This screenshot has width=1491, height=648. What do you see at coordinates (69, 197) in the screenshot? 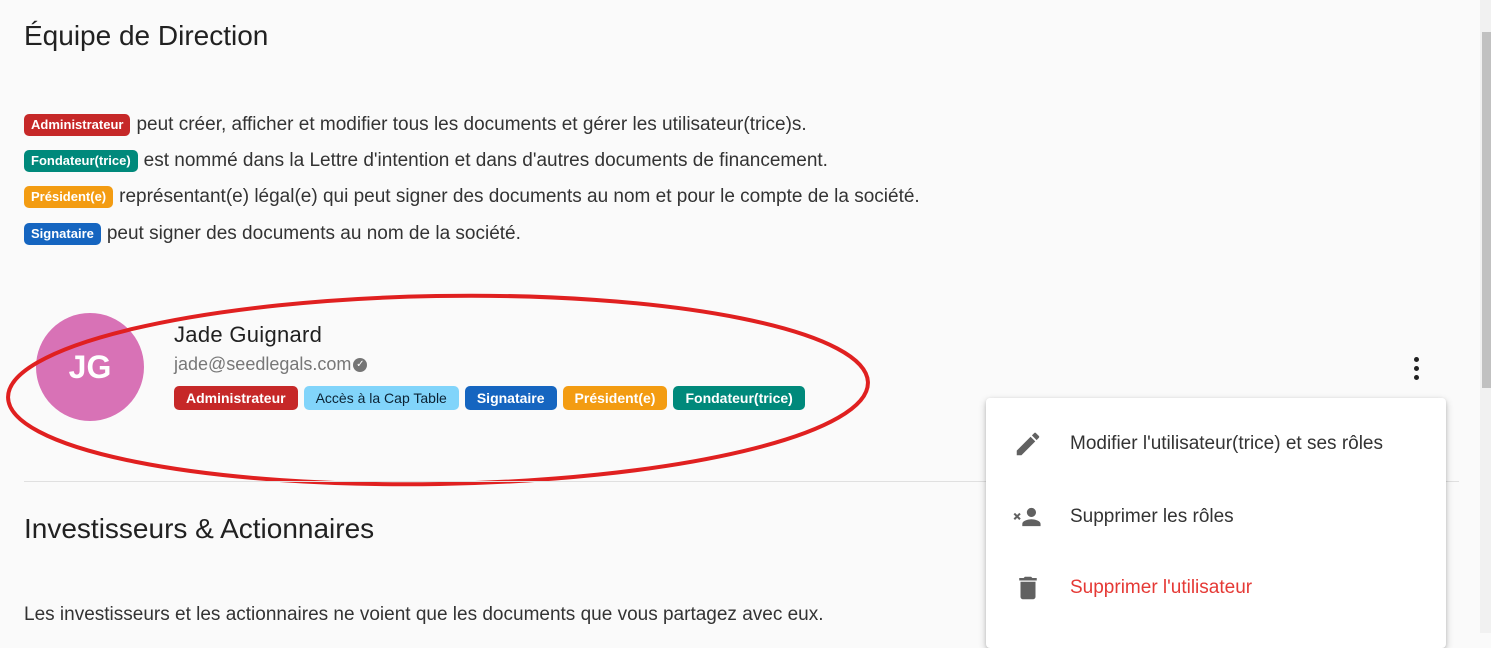
I see `role-chip-president: Président(e)` at bounding box center [69, 197].